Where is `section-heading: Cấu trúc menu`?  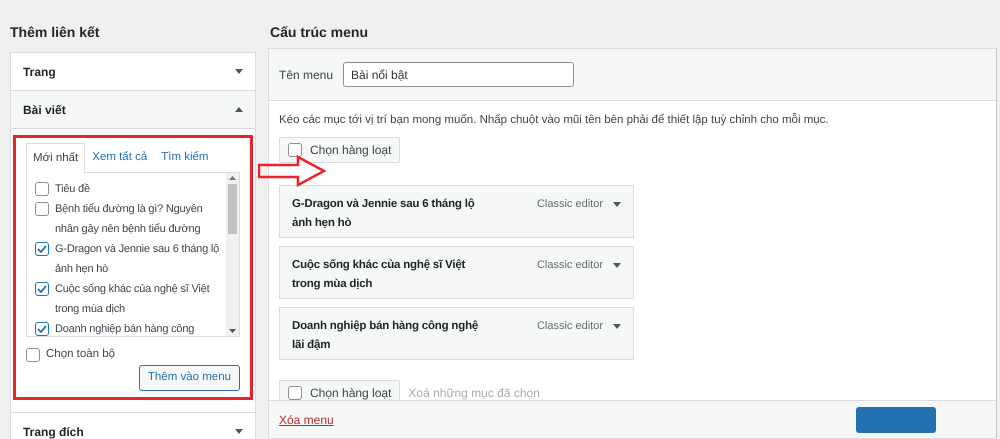 section-heading: Cấu trúc menu is located at coordinates (319, 32).